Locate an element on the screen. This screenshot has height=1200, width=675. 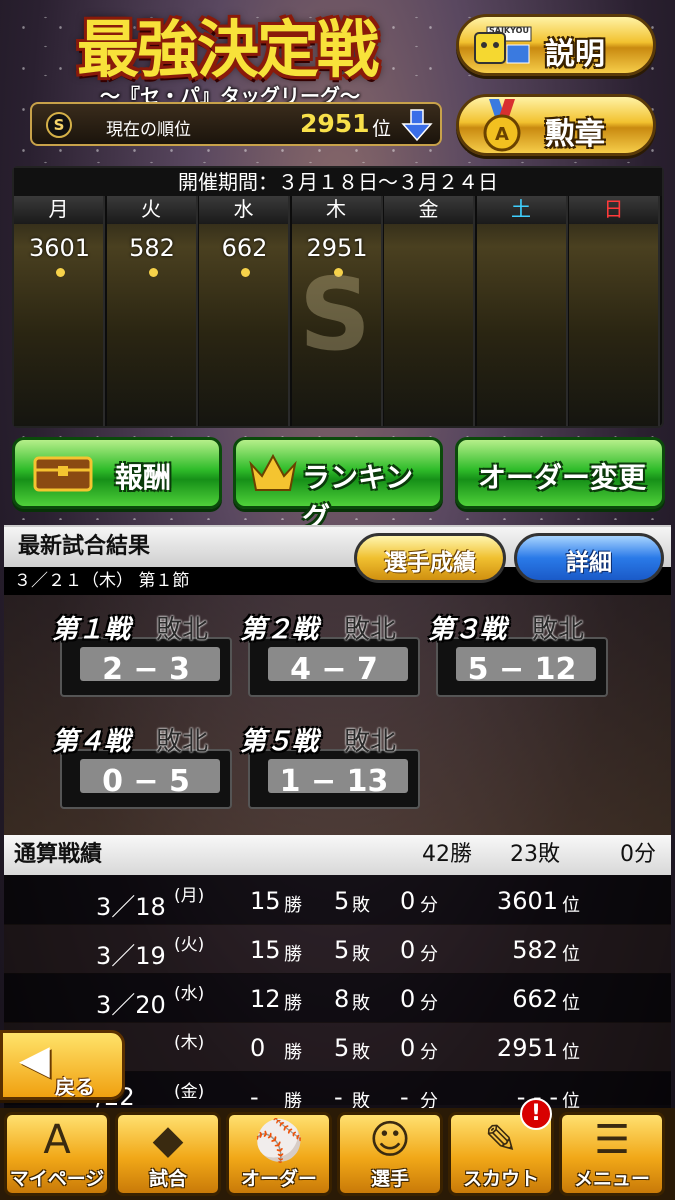
medal-icon: A is located at coordinates (502, 125).